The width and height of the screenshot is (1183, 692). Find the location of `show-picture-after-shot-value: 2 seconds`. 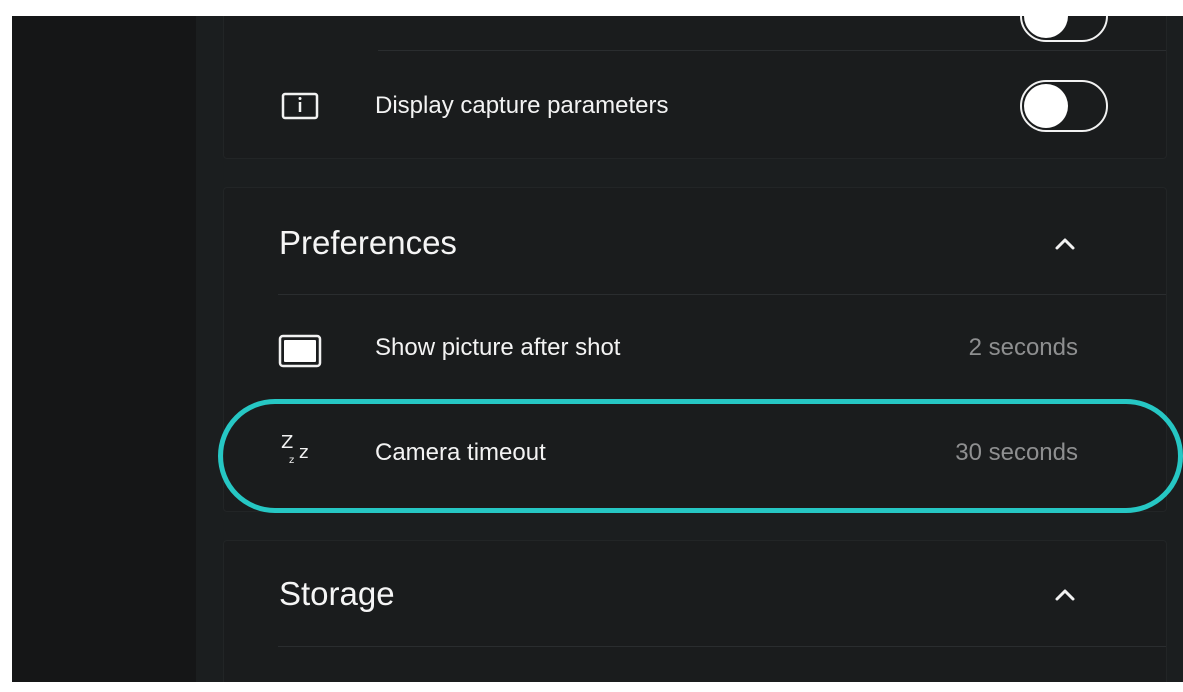

show-picture-after-shot-value: 2 seconds is located at coordinates (1023, 347).